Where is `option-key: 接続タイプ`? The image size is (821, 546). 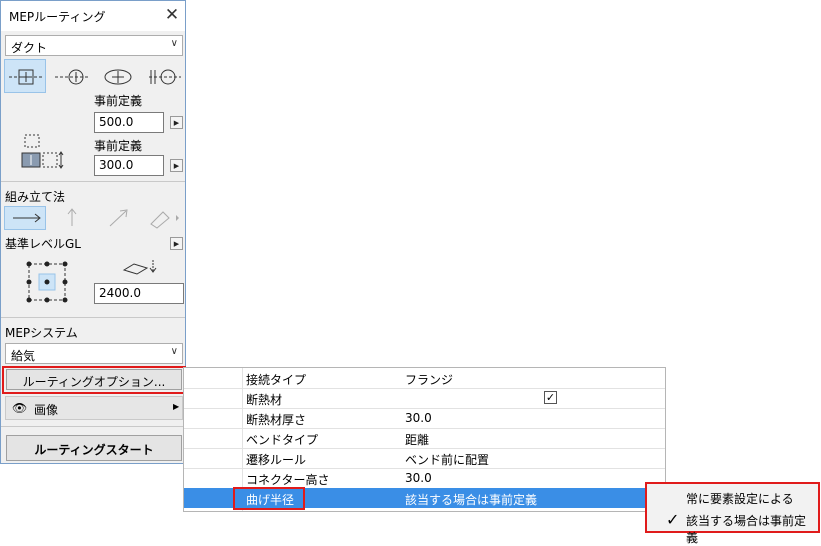
option-key: 接続タイプ is located at coordinates (276, 380).